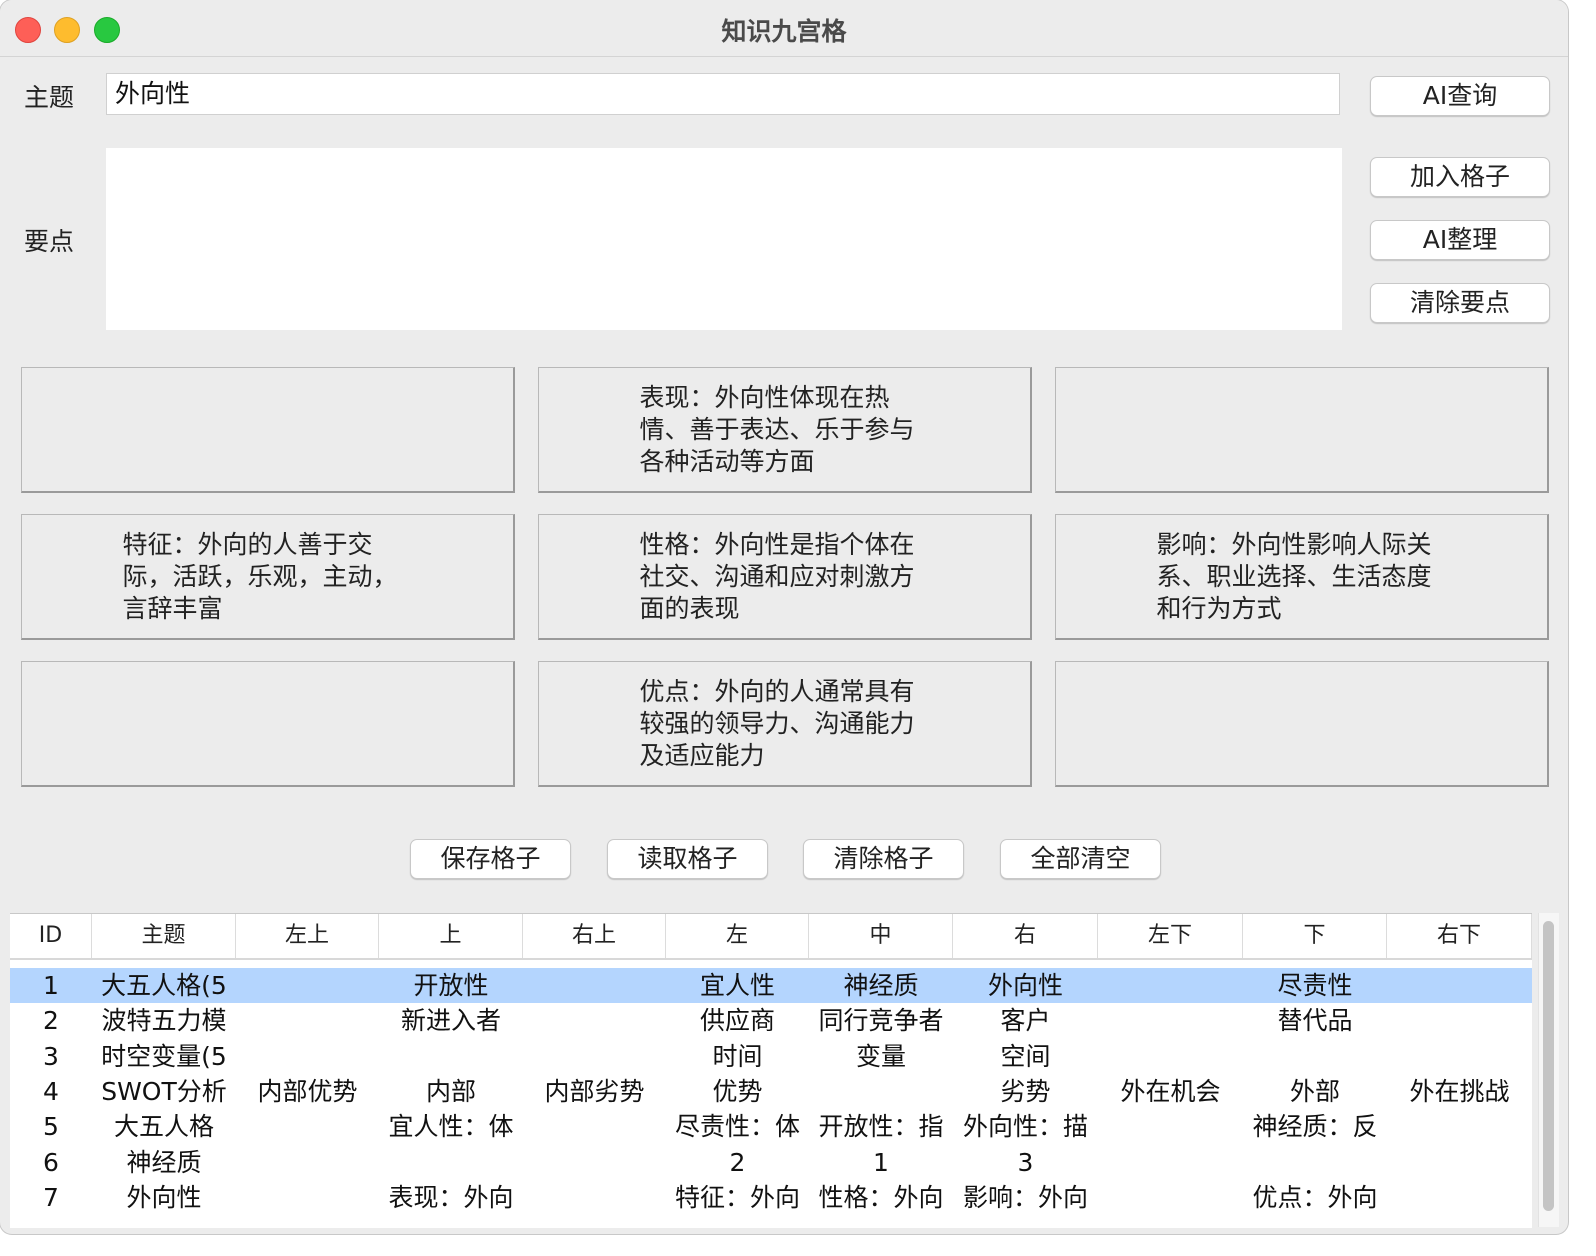 Image resolution: width=1596 pixels, height=1256 pixels. What do you see at coordinates (1460, 240) in the screenshot?
I see `ai-organize-button: AI整理` at bounding box center [1460, 240].